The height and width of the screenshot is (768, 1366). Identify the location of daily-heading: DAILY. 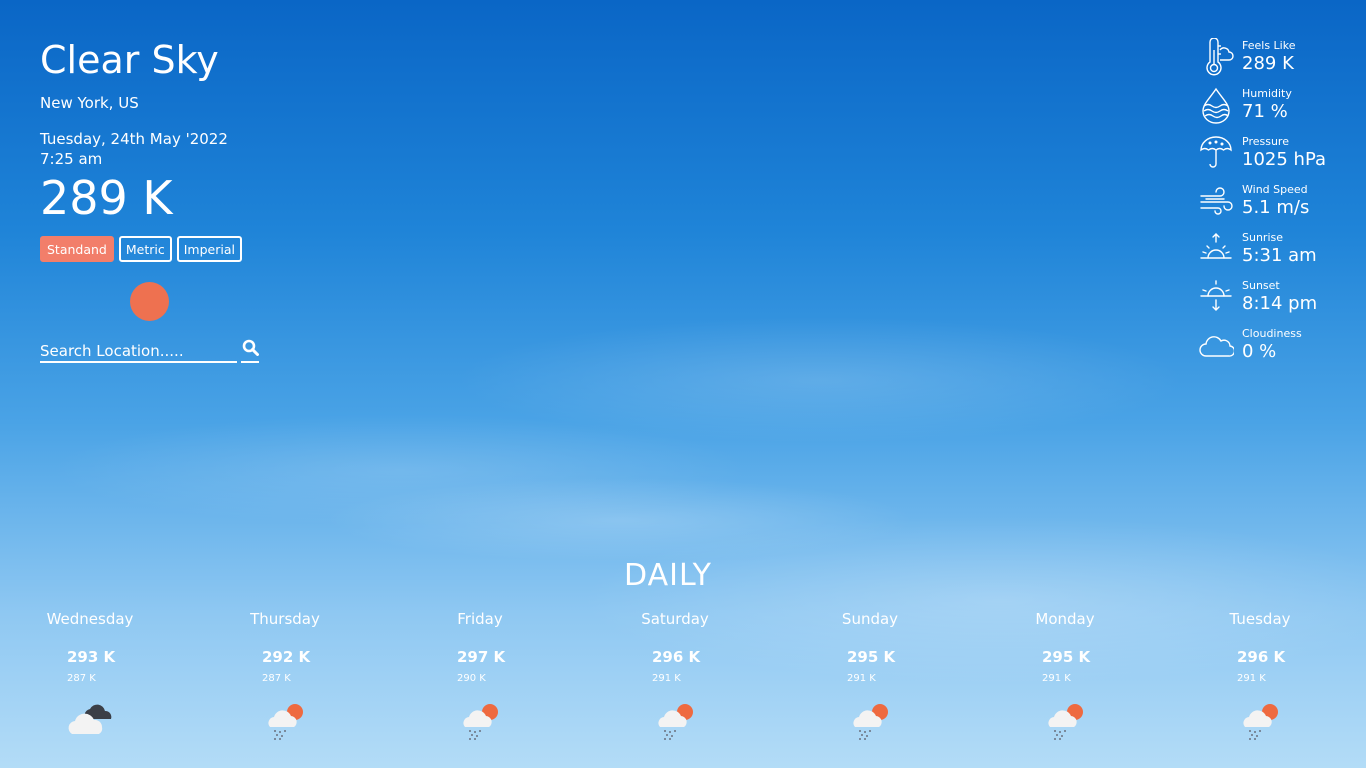
(668, 575).